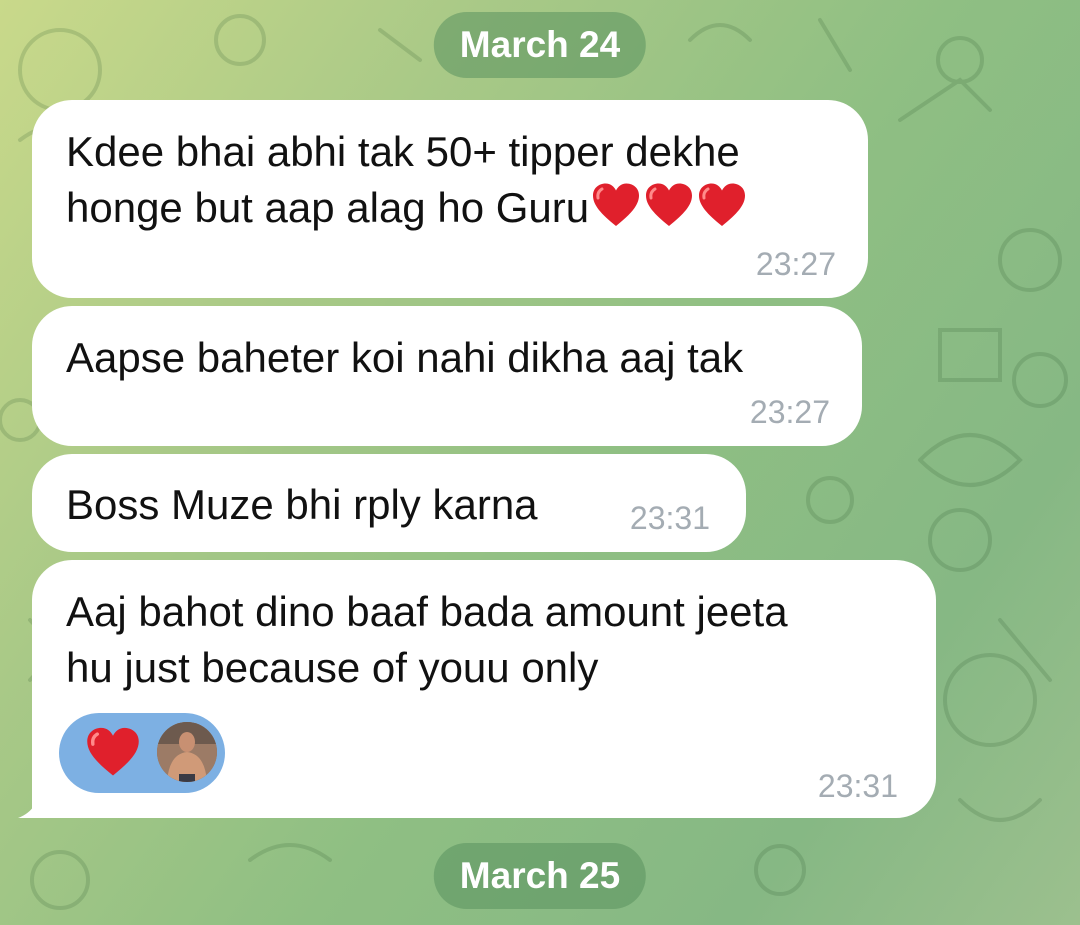 The height and width of the screenshot is (925, 1080). I want to click on message-text: Boss Muze bhi rply karna, so click(302, 505).